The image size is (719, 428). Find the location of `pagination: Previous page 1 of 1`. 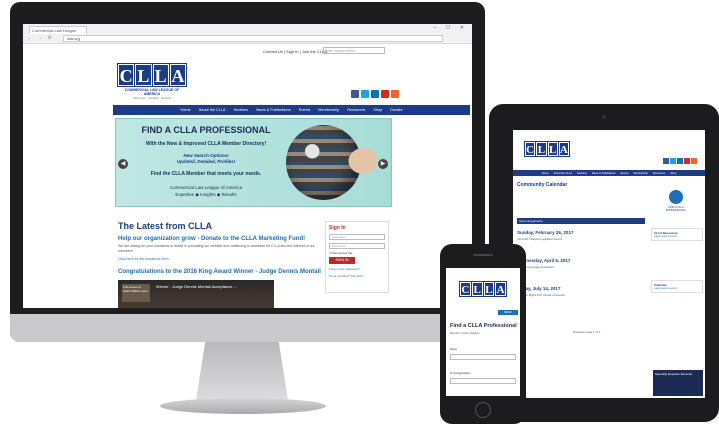

pagination: Previous page 1 of 1 is located at coordinates (587, 332).